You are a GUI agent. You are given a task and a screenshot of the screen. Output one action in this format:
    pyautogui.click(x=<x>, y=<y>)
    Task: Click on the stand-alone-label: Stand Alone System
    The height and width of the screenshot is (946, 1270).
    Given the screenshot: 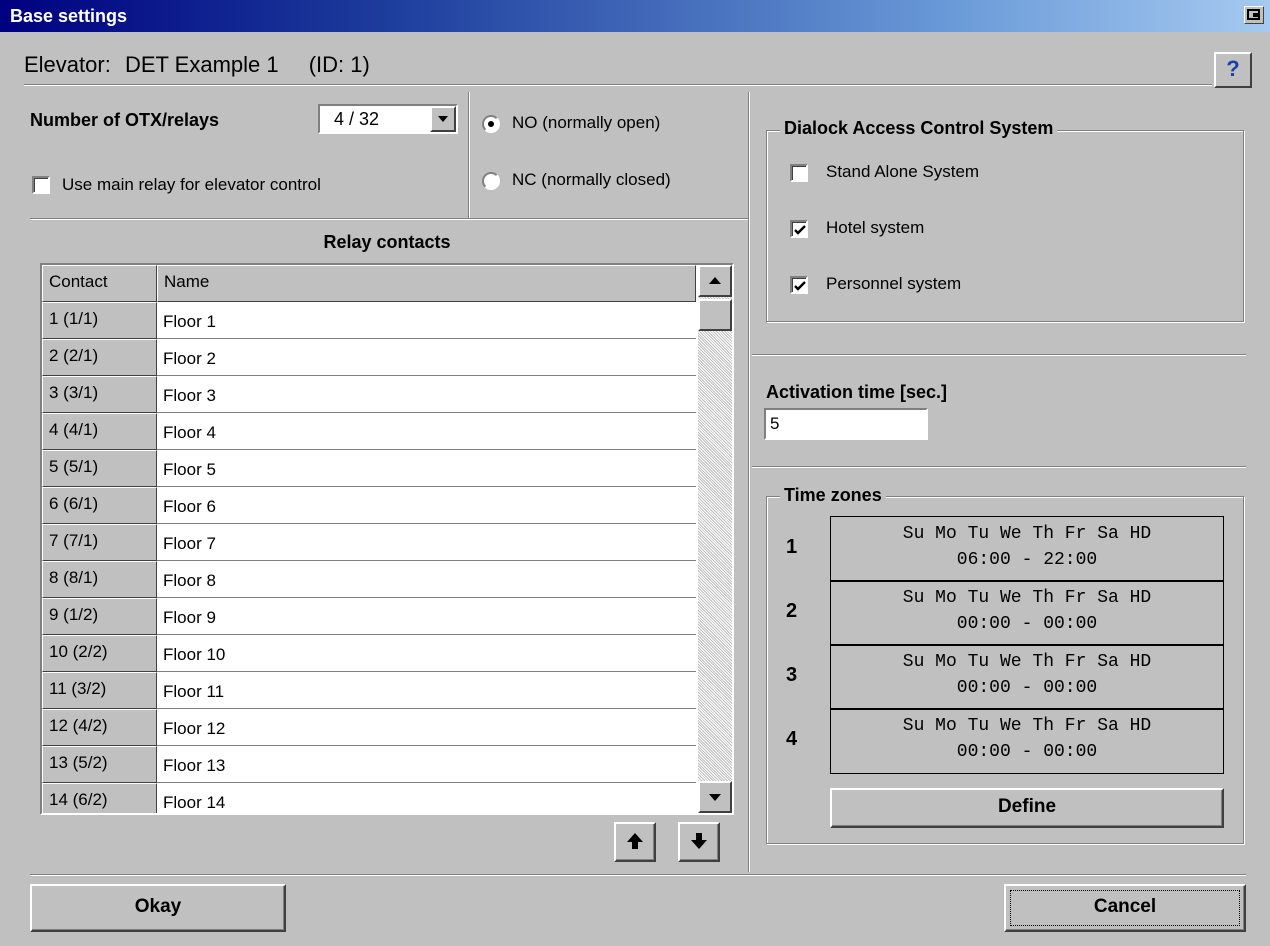 What is the action you would take?
    pyautogui.click(x=903, y=171)
    